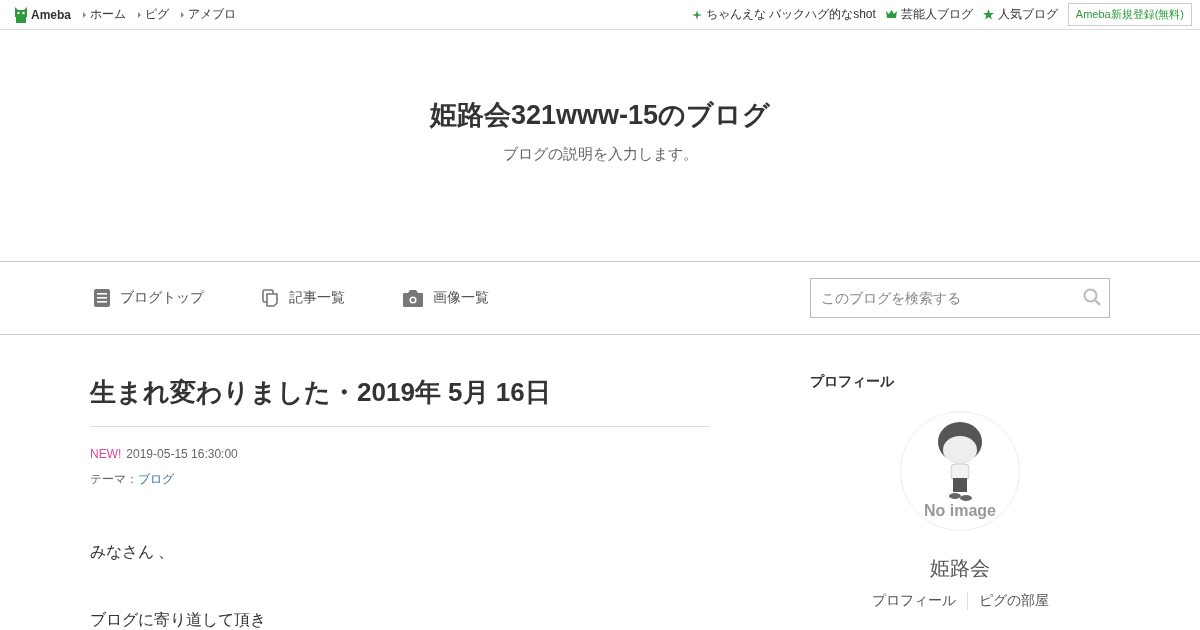 The height and width of the screenshot is (630, 1200). Describe the element at coordinates (600, 154) in the screenshot. I see `blog-description: ブログの説明を入力します。` at that location.